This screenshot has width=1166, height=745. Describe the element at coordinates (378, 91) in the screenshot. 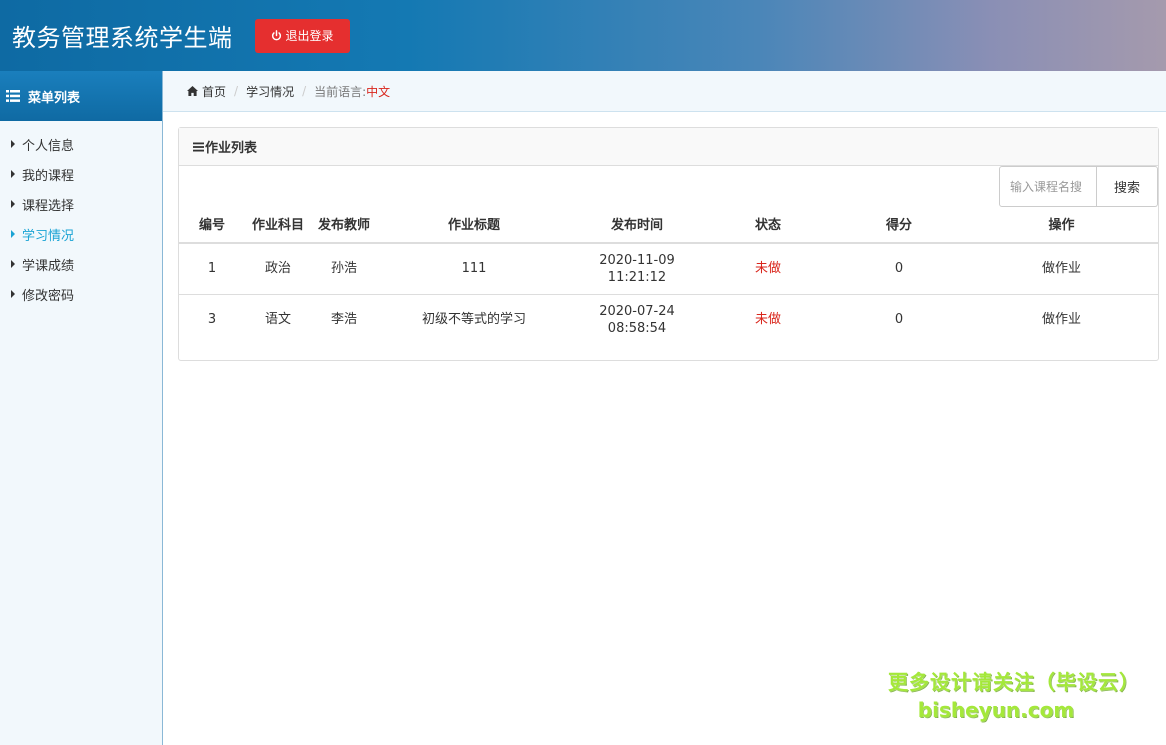

I see `language-value: 中文` at that location.